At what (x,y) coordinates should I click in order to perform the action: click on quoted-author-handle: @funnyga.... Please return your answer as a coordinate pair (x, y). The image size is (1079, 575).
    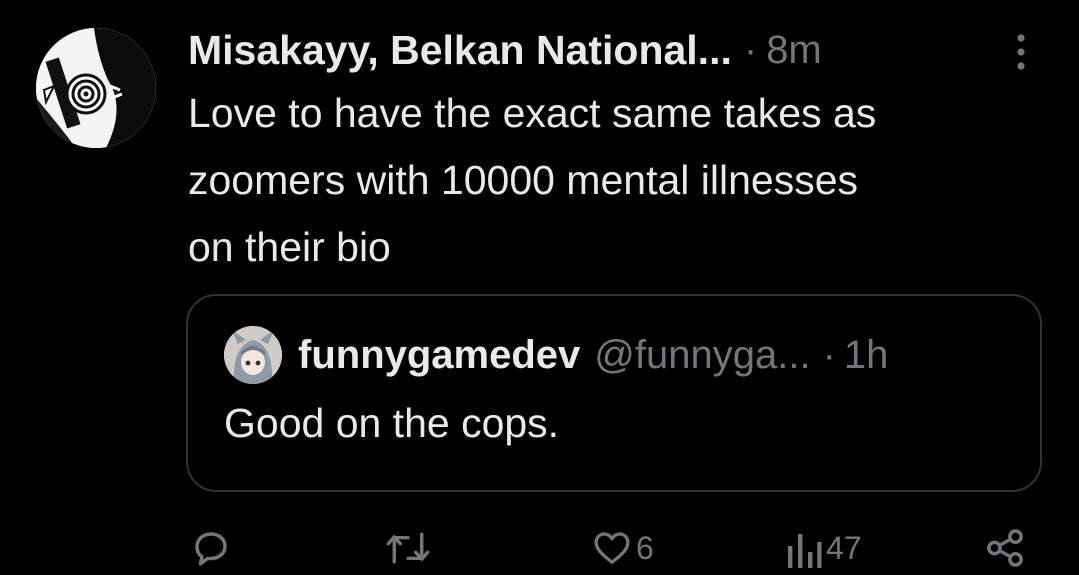
    Looking at the image, I should click on (702, 355).